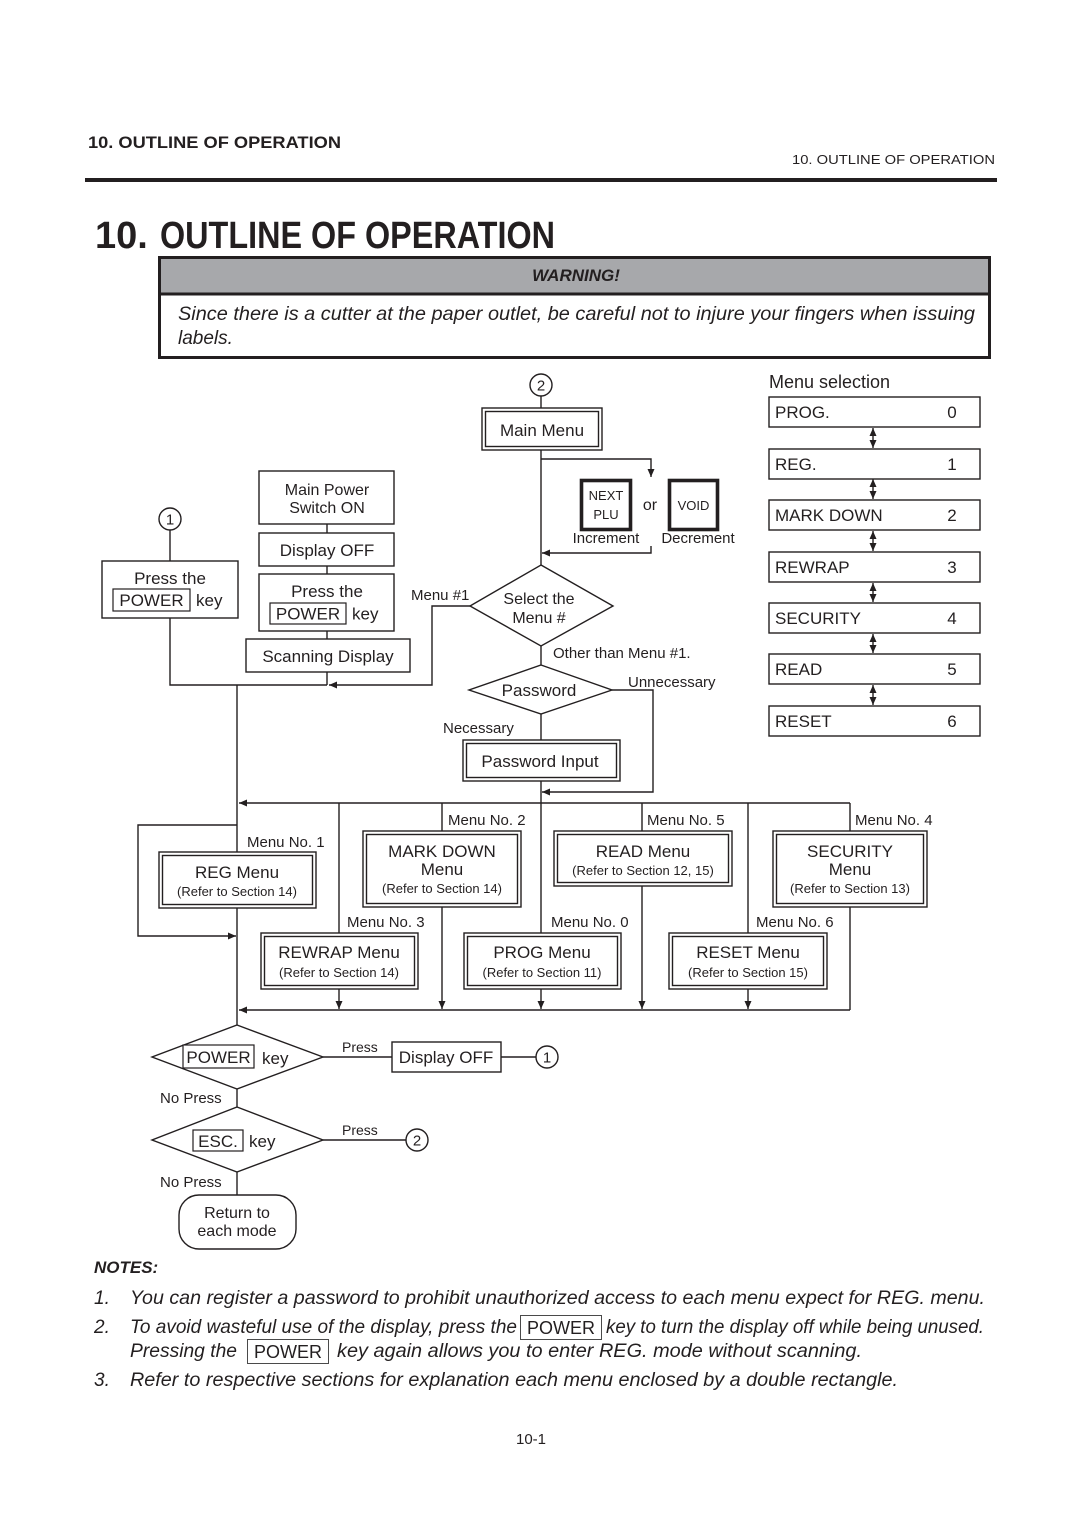 The width and height of the screenshot is (1080, 1525). Describe the element at coordinates (101, 1327) in the screenshot. I see `note-number: 2.` at that location.